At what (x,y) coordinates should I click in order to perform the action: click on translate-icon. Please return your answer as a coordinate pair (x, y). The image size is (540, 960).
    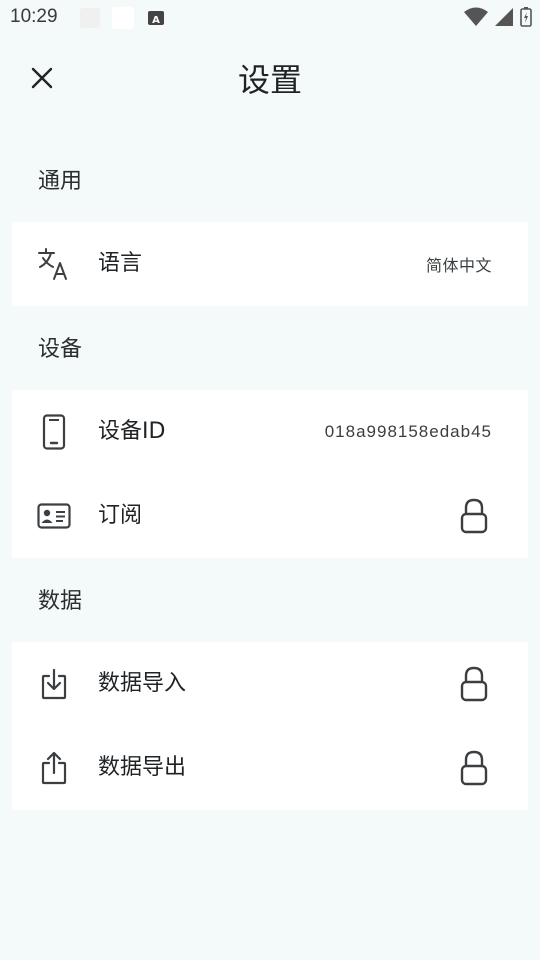
    Looking at the image, I should click on (54, 264).